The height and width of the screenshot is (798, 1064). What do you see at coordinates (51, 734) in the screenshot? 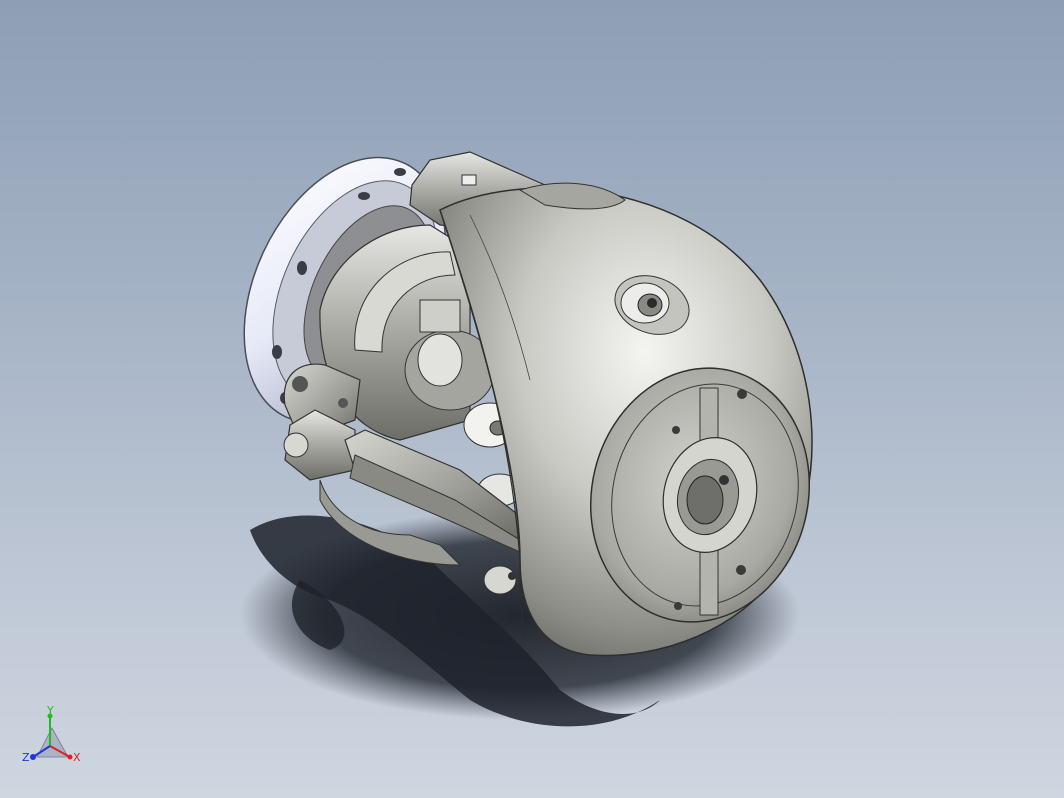
I see `view-triad: Y X Z` at bounding box center [51, 734].